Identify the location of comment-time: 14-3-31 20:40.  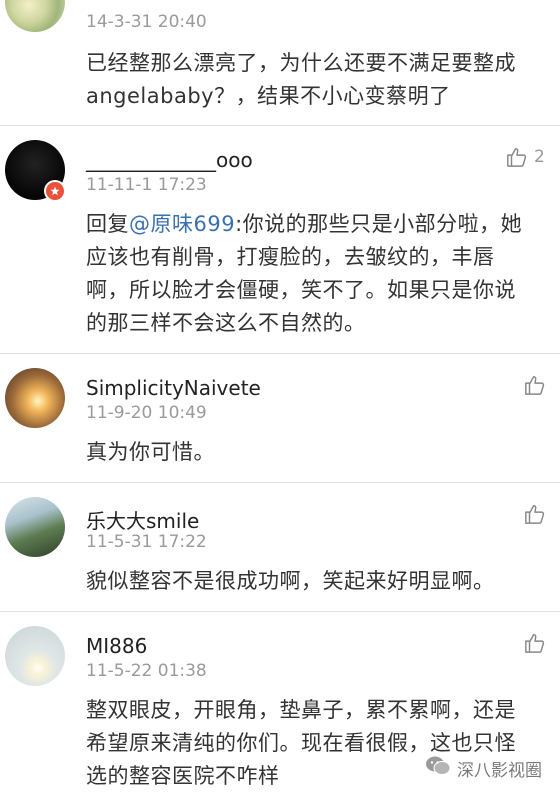
(146, 22).